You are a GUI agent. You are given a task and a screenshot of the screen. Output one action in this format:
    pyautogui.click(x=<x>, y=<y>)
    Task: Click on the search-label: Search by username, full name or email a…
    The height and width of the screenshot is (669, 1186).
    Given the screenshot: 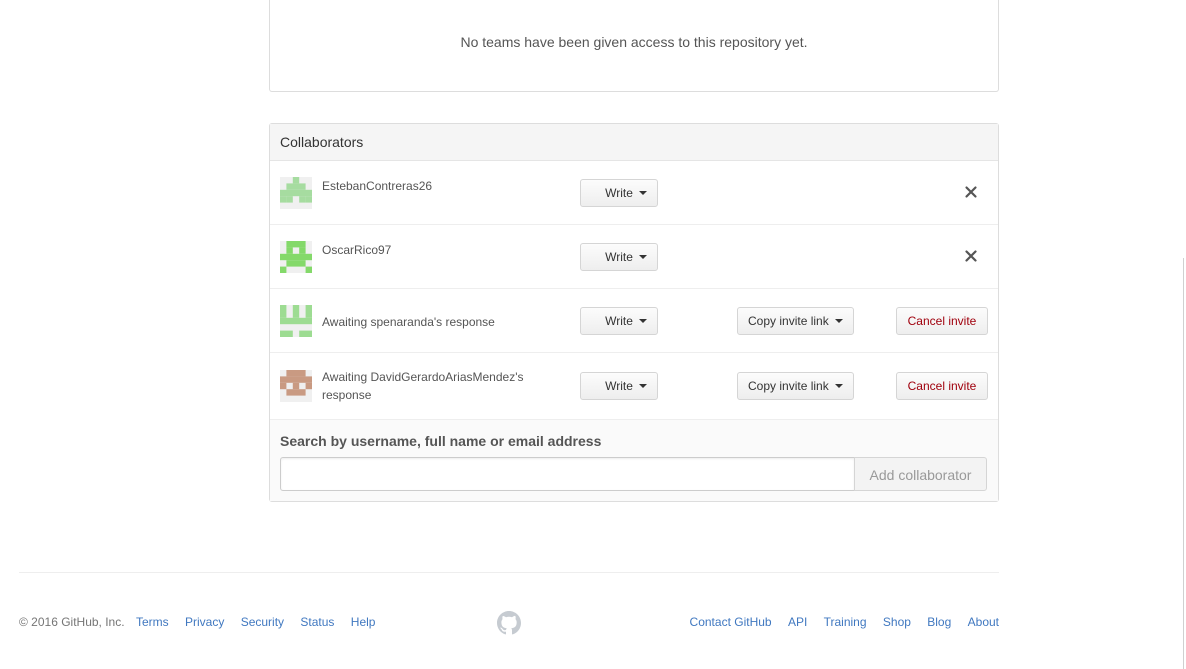 What is the action you would take?
    pyautogui.click(x=441, y=441)
    